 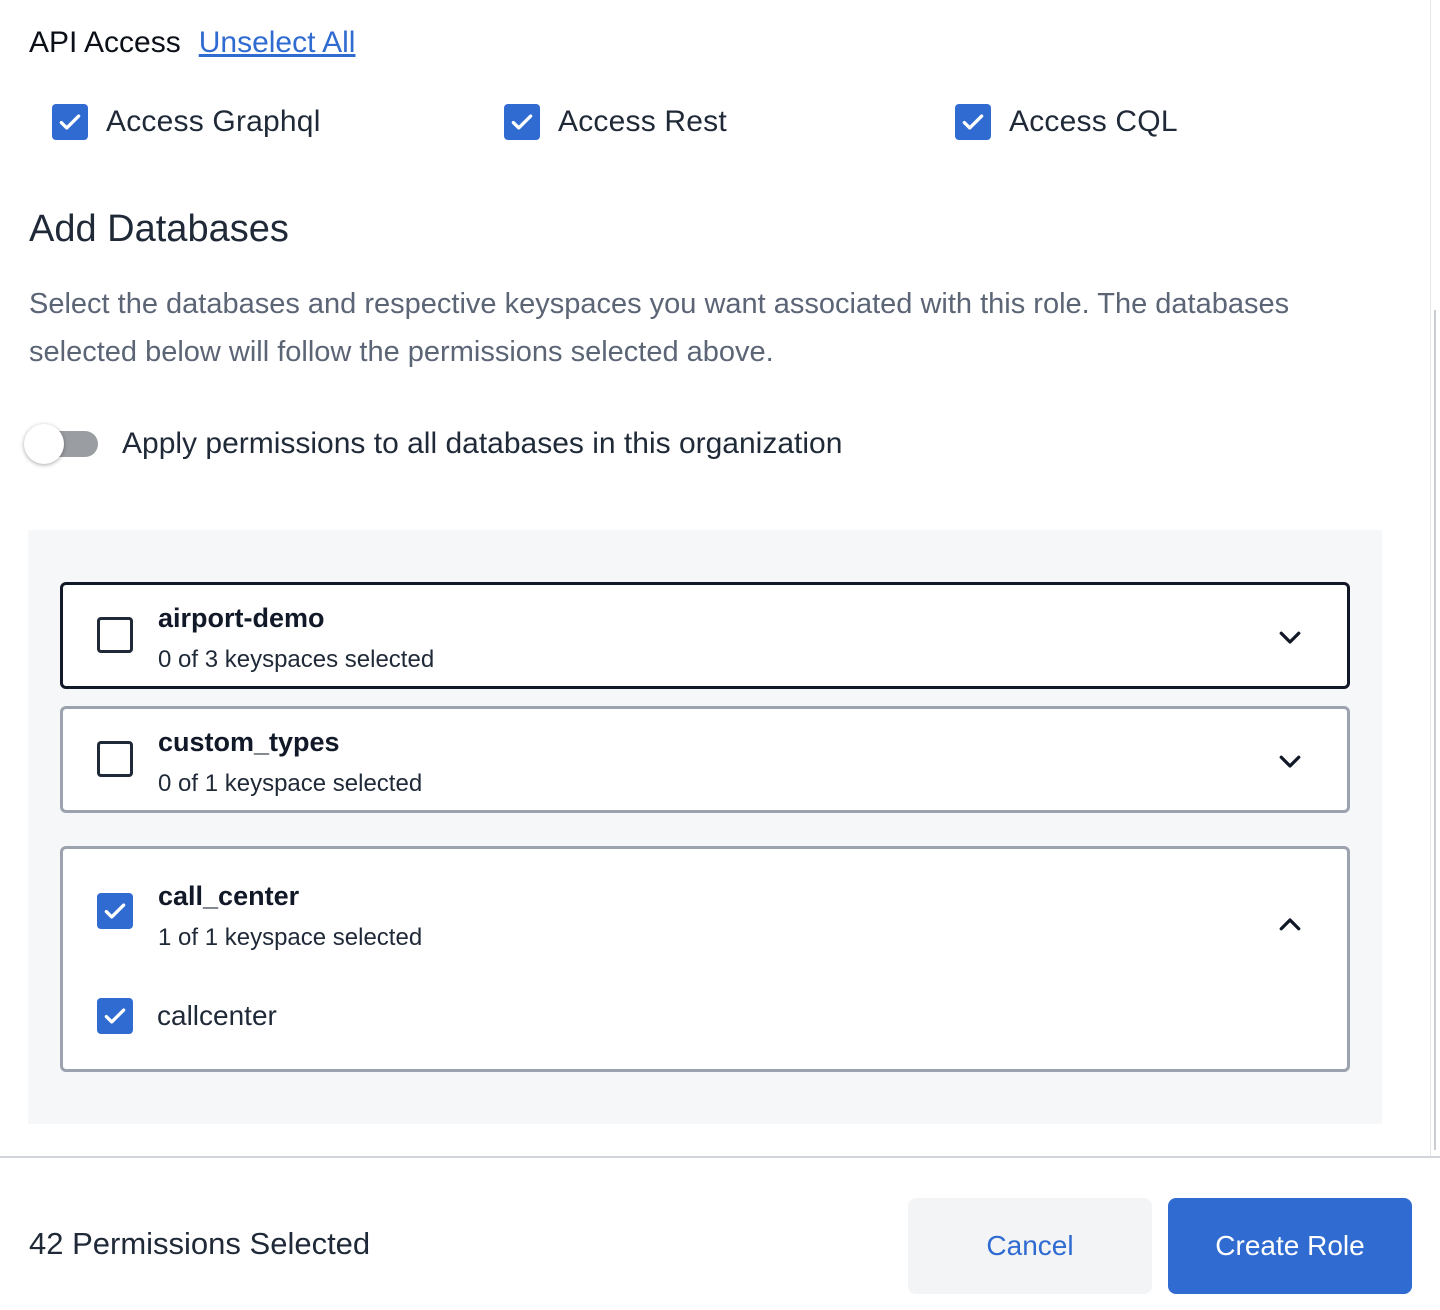 I want to click on database-text: airport-demo 0 of 3 keyspaces selected, so click(x=296, y=638).